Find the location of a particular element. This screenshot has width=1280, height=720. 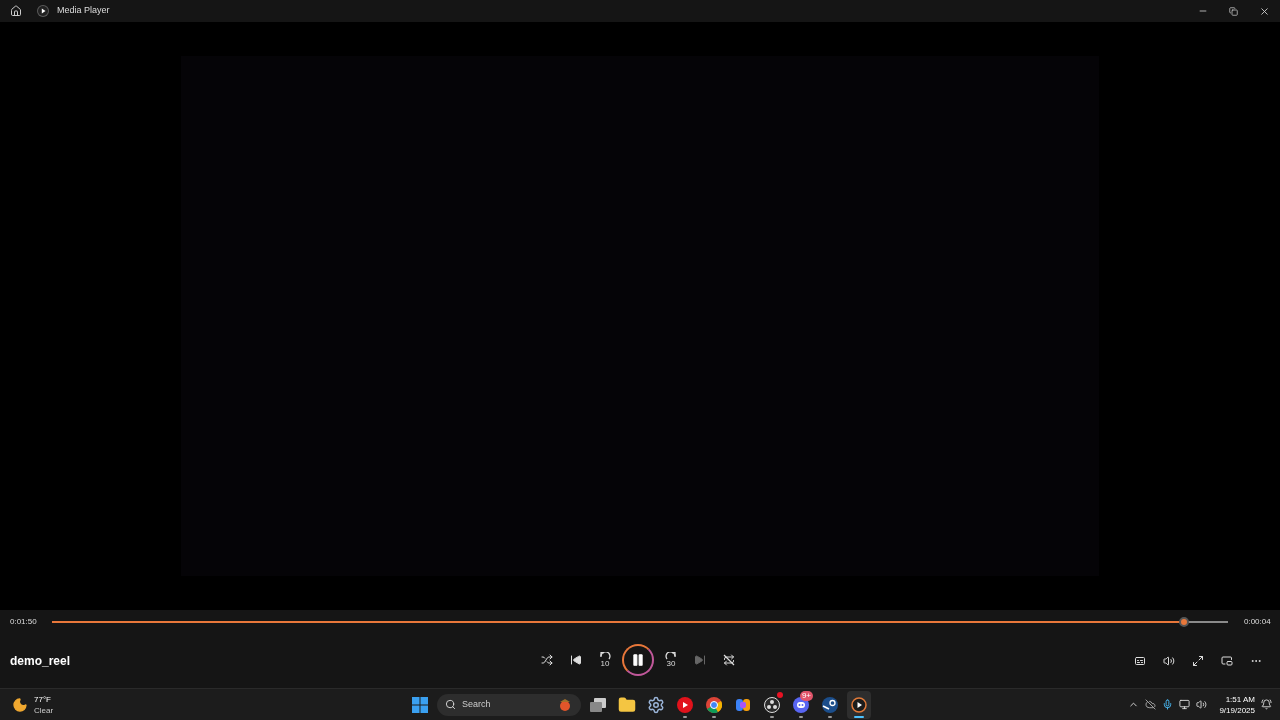

bird-icon is located at coordinates (565, 704).